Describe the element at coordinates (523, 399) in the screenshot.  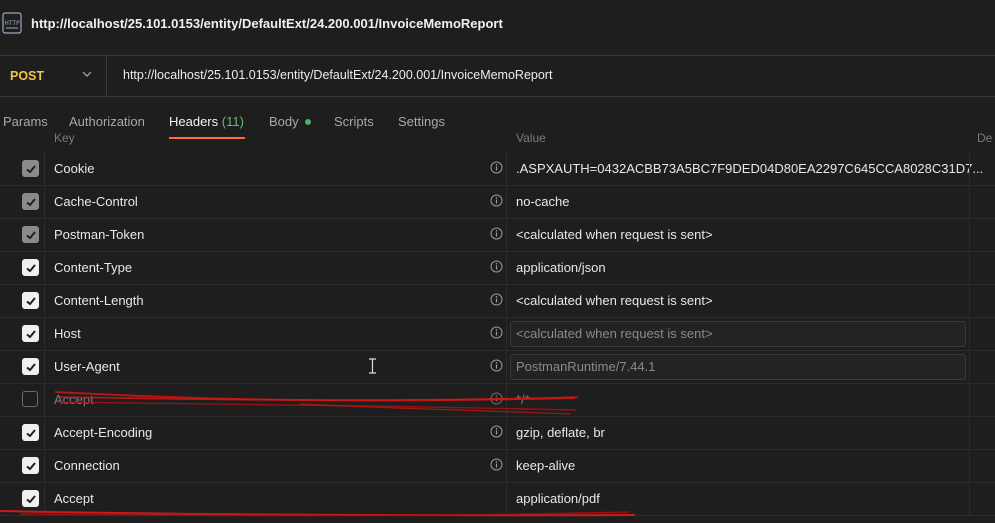
I see `header-value: */*` at that location.